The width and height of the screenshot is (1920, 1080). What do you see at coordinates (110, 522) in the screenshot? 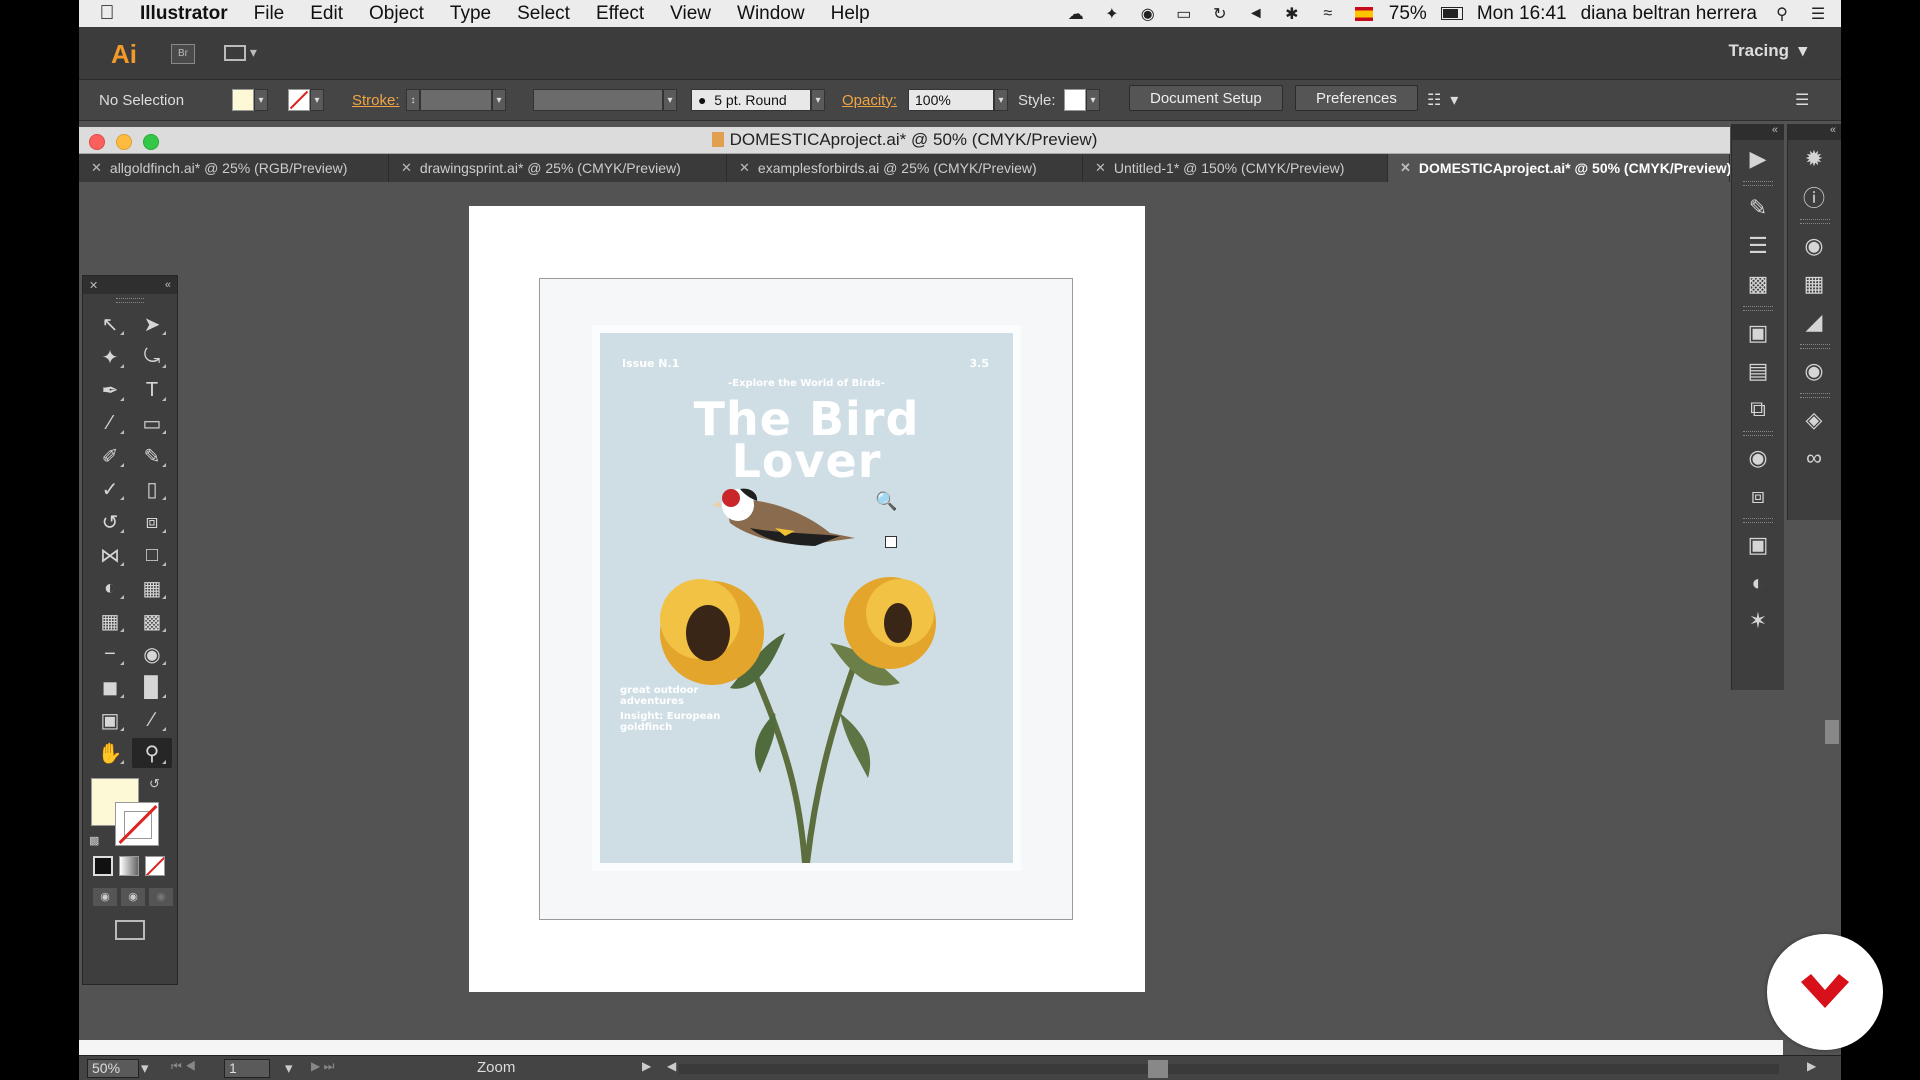
I see `rotate-tool-icon: ↺` at bounding box center [110, 522].